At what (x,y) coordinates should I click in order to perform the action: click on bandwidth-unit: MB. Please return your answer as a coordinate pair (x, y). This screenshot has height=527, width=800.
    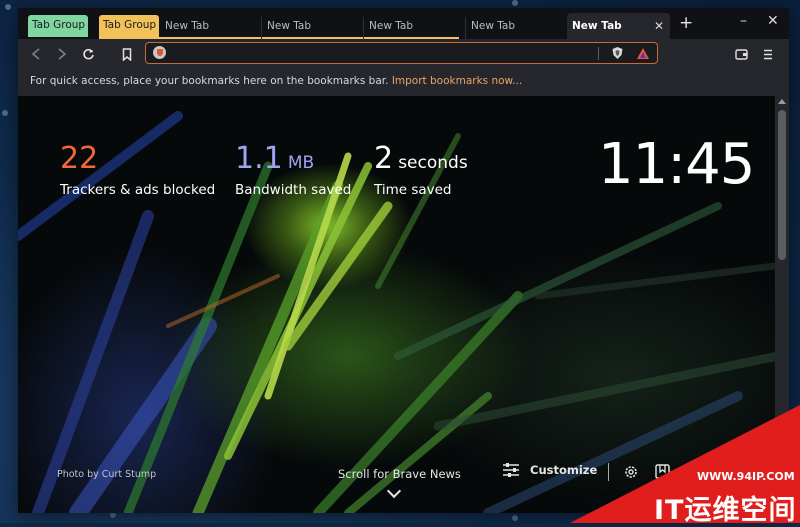
    Looking at the image, I should click on (301, 163).